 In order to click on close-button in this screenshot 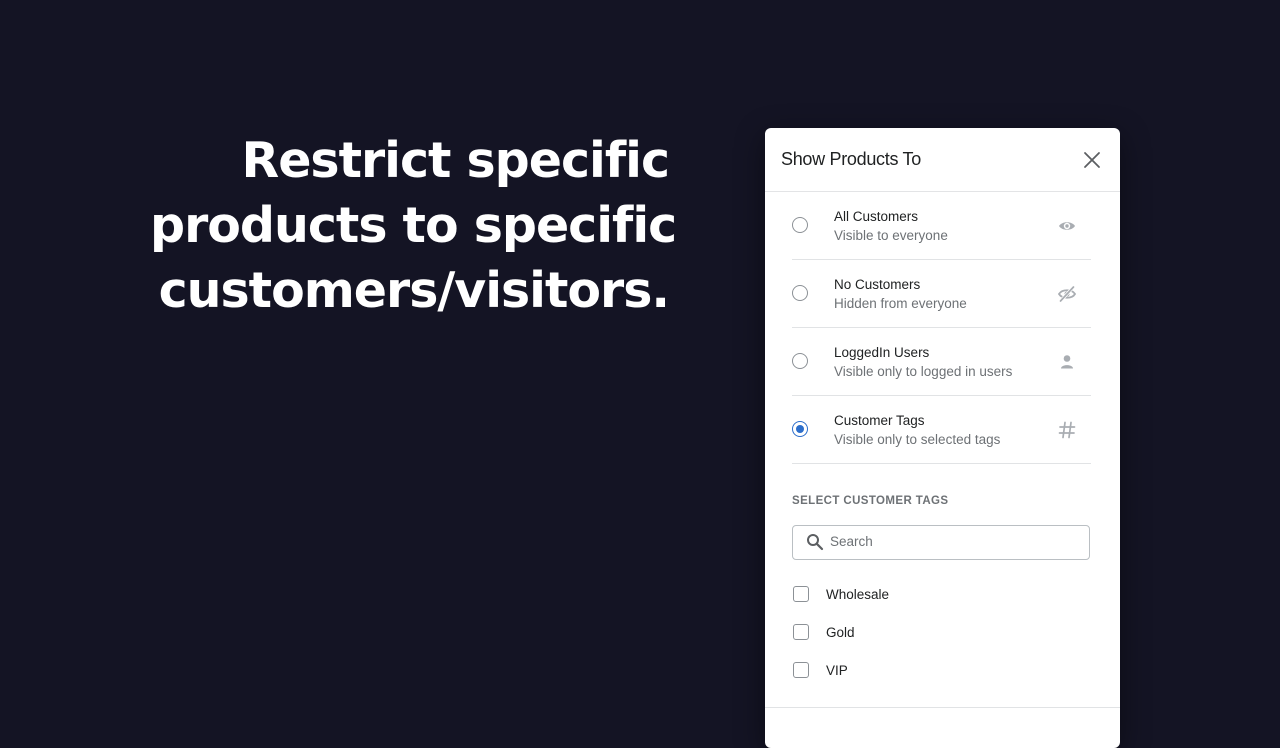, I will do `click(1092, 160)`.